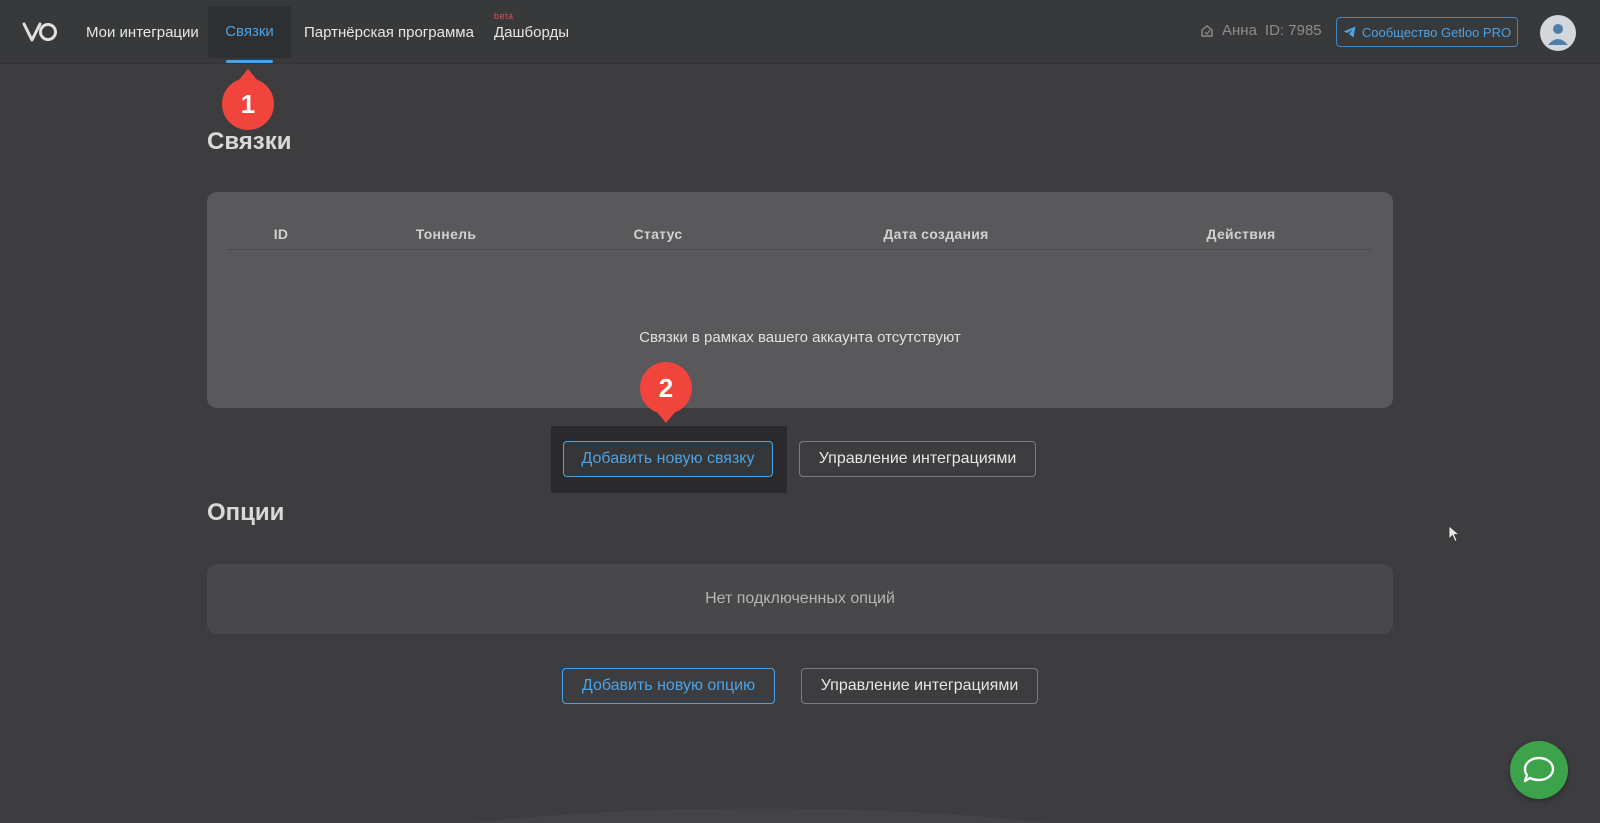 The image size is (1600, 823). Describe the element at coordinates (1261, 30) in the screenshot. I see `user-info: Анна ID: 7985` at that location.